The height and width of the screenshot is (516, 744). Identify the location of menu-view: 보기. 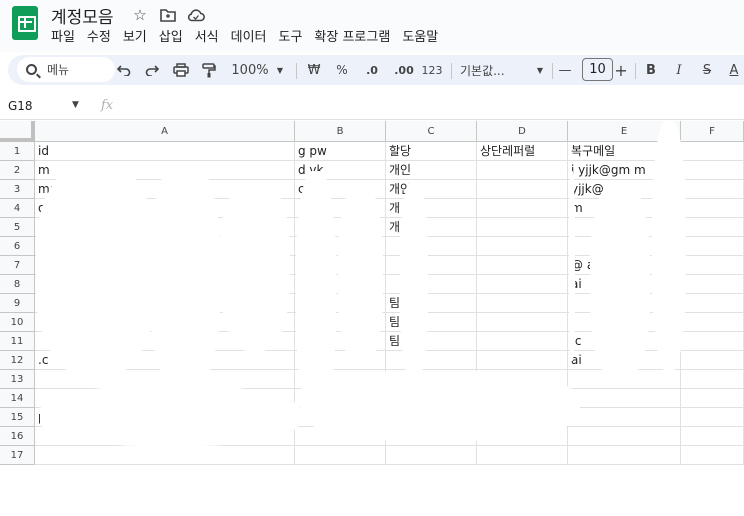
(138, 35).